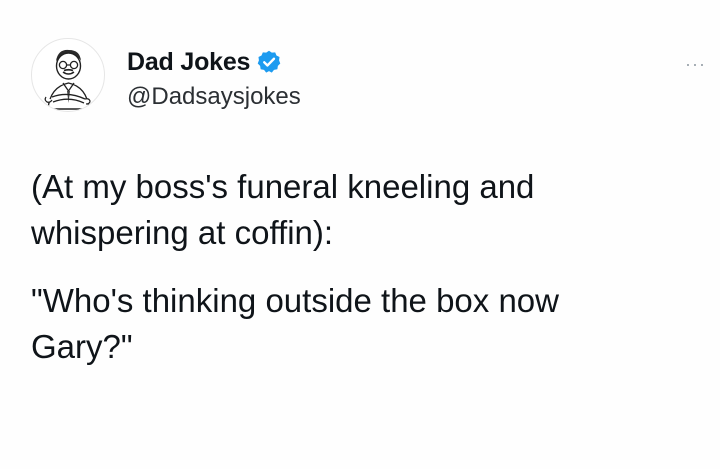  What do you see at coordinates (214, 97) in the screenshot?
I see `user-handle: @Dadsaysjokes` at bounding box center [214, 97].